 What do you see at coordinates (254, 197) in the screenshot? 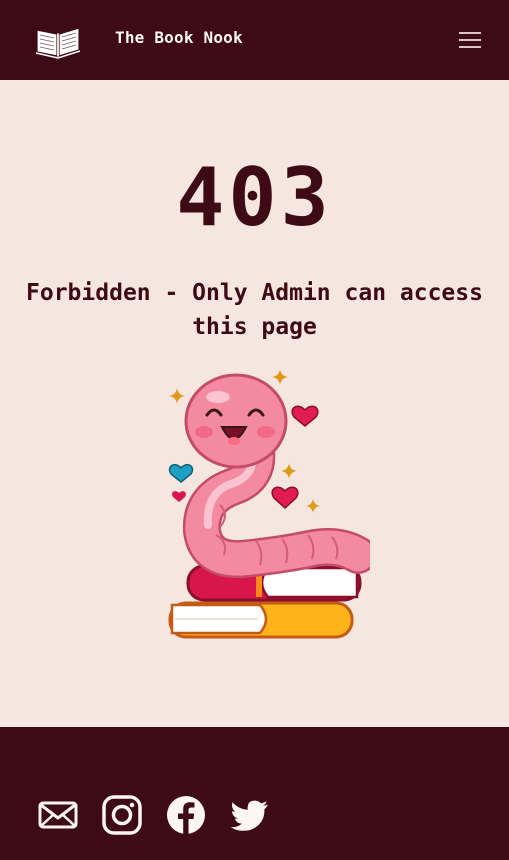
I see `error-code: 403` at bounding box center [254, 197].